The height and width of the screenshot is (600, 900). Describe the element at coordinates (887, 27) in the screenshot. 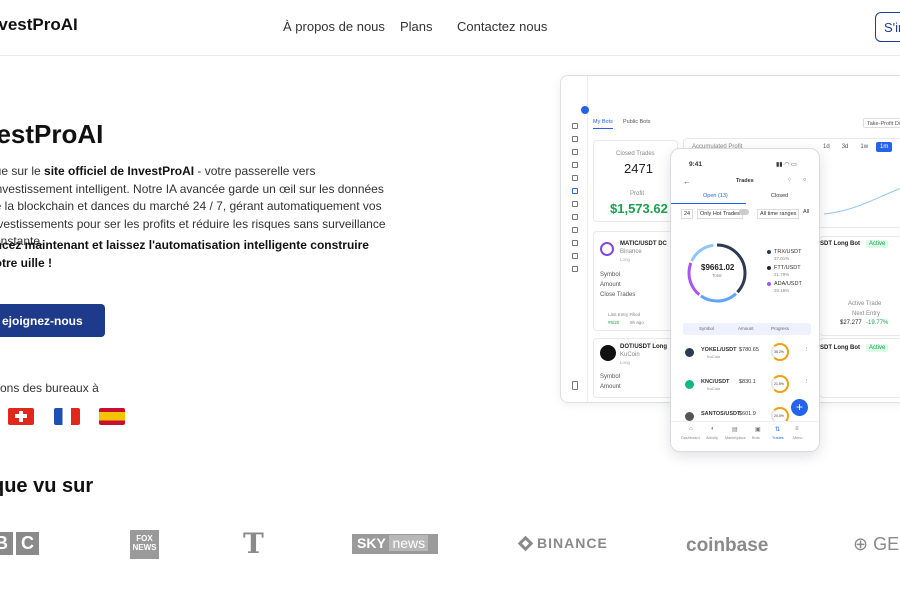

I see `signin-button: S'in` at that location.